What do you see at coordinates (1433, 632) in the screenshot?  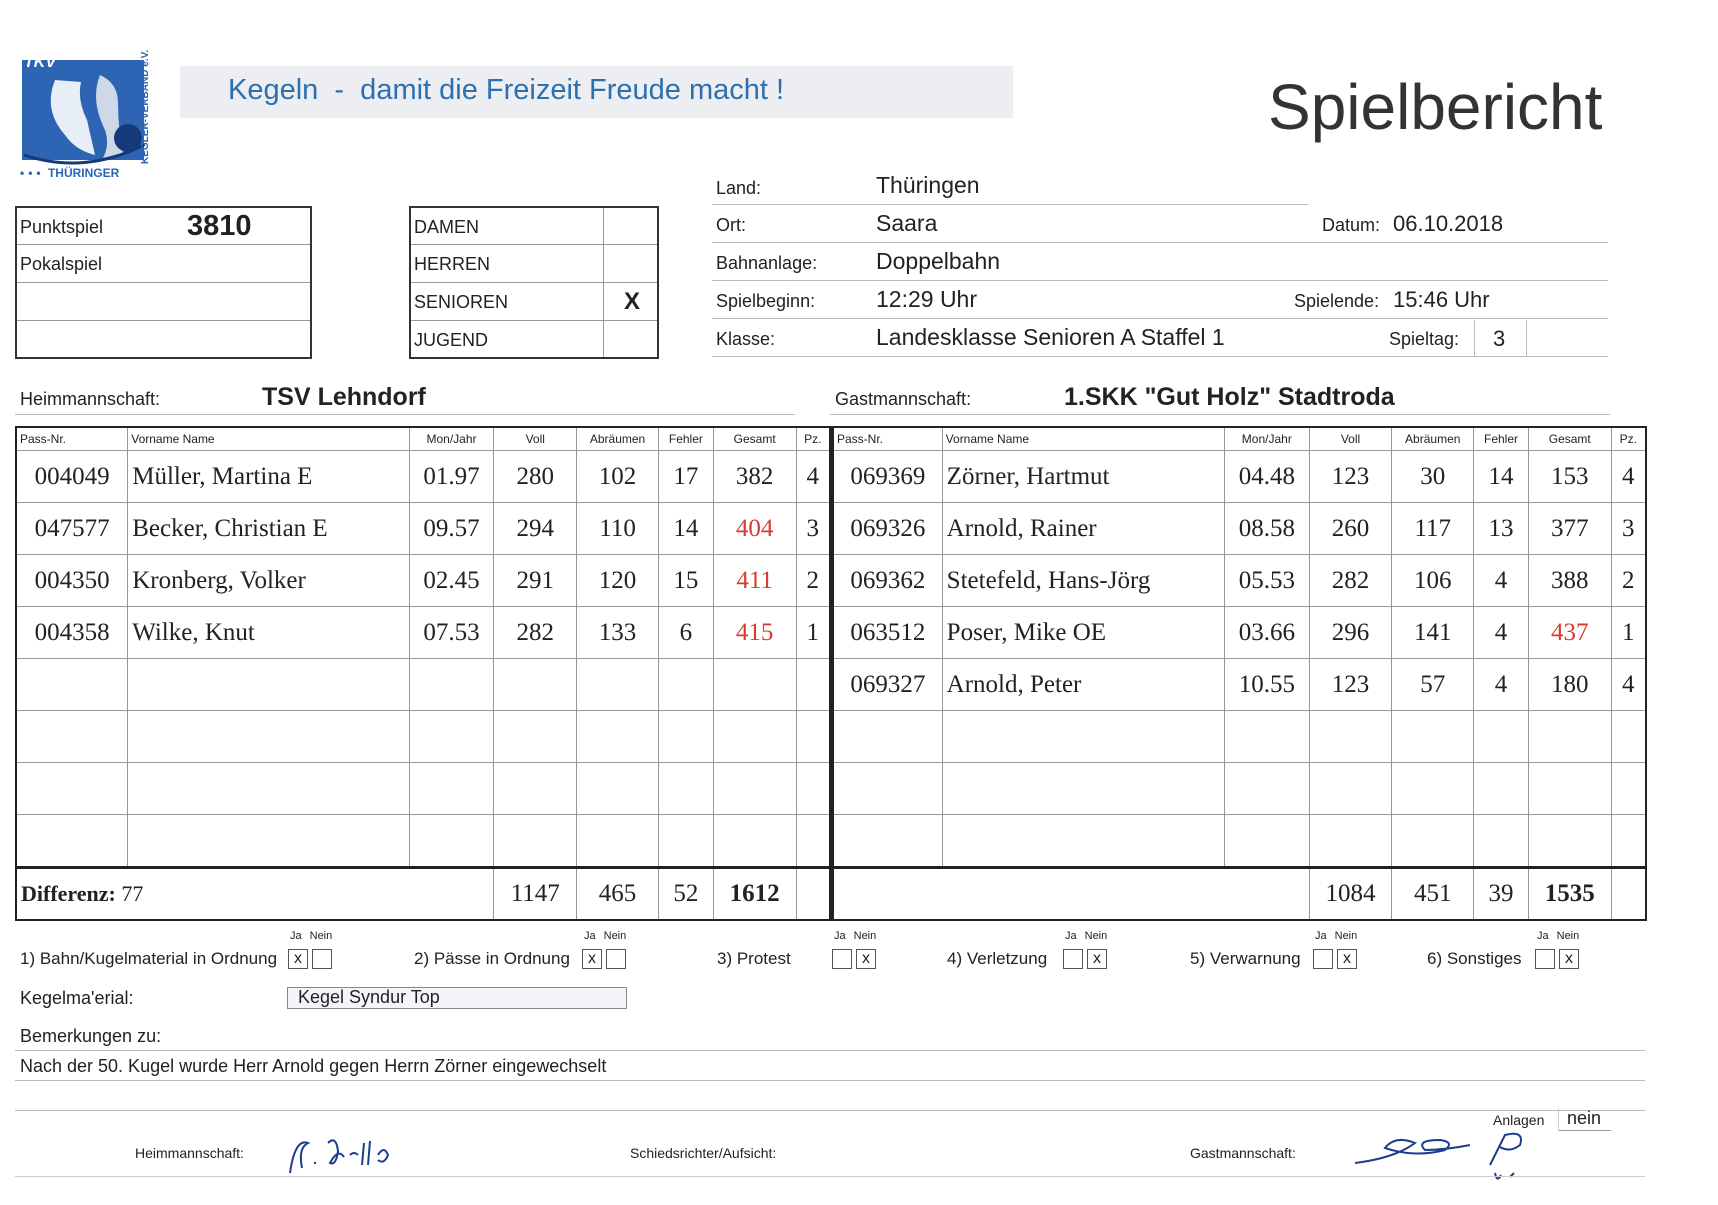 I see `guest-abr-cell: 141` at bounding box center [1433, 632].